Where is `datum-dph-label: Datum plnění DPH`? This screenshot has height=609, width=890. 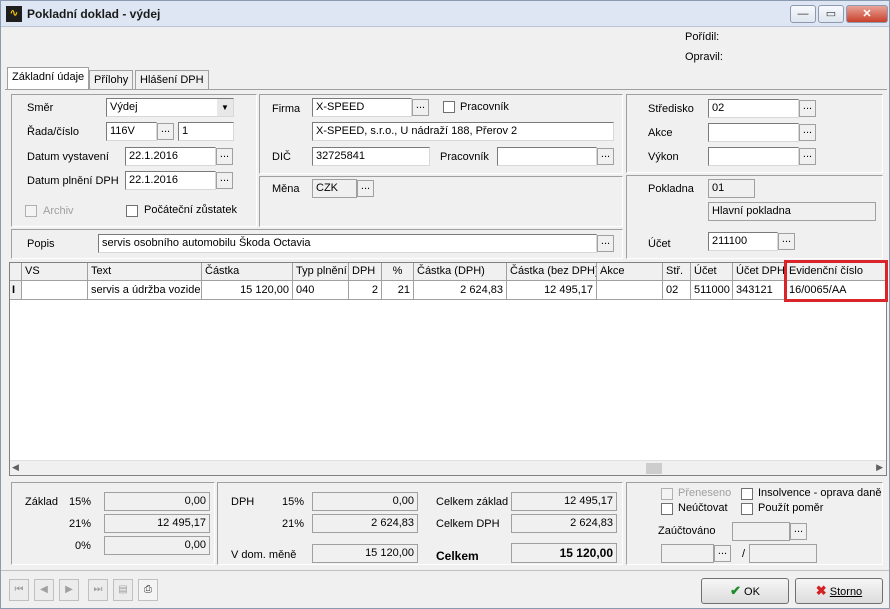 datum-dph-label: Datum plnění DPH is located at coordinates (73, 181).